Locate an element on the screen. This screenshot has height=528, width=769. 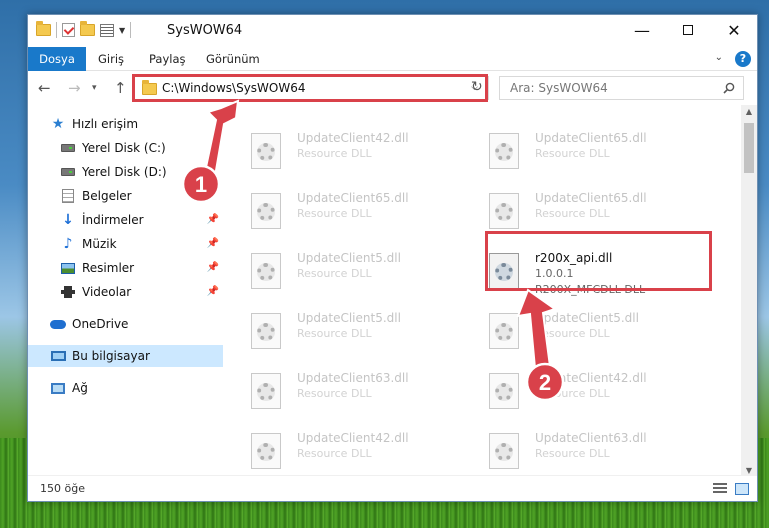
sidebar-item-music: ♪ Müzik 📌 is located at coordinates (125, 244).